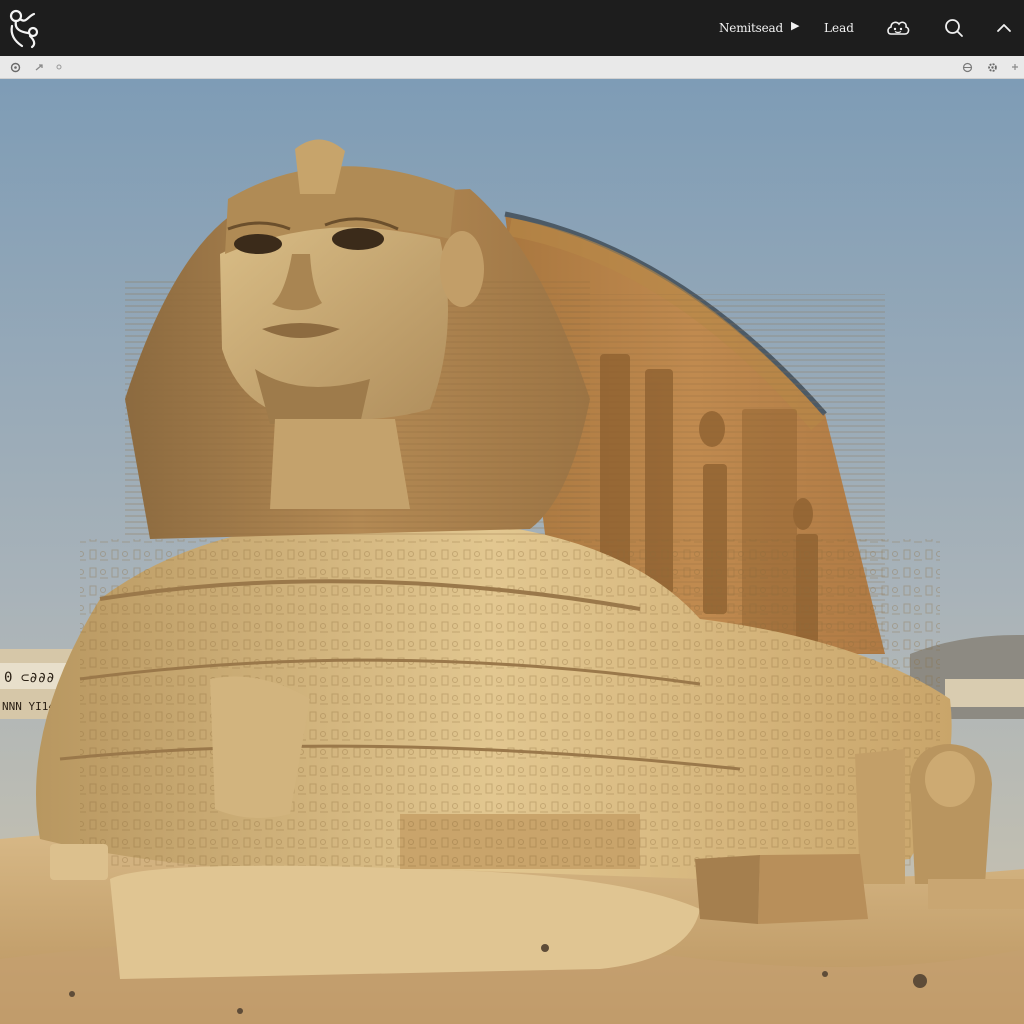 Image resolution: width=1024 pixels, height=1024 pixels. I want to click on breadcrumb-page: Lead, so click(839, 28).